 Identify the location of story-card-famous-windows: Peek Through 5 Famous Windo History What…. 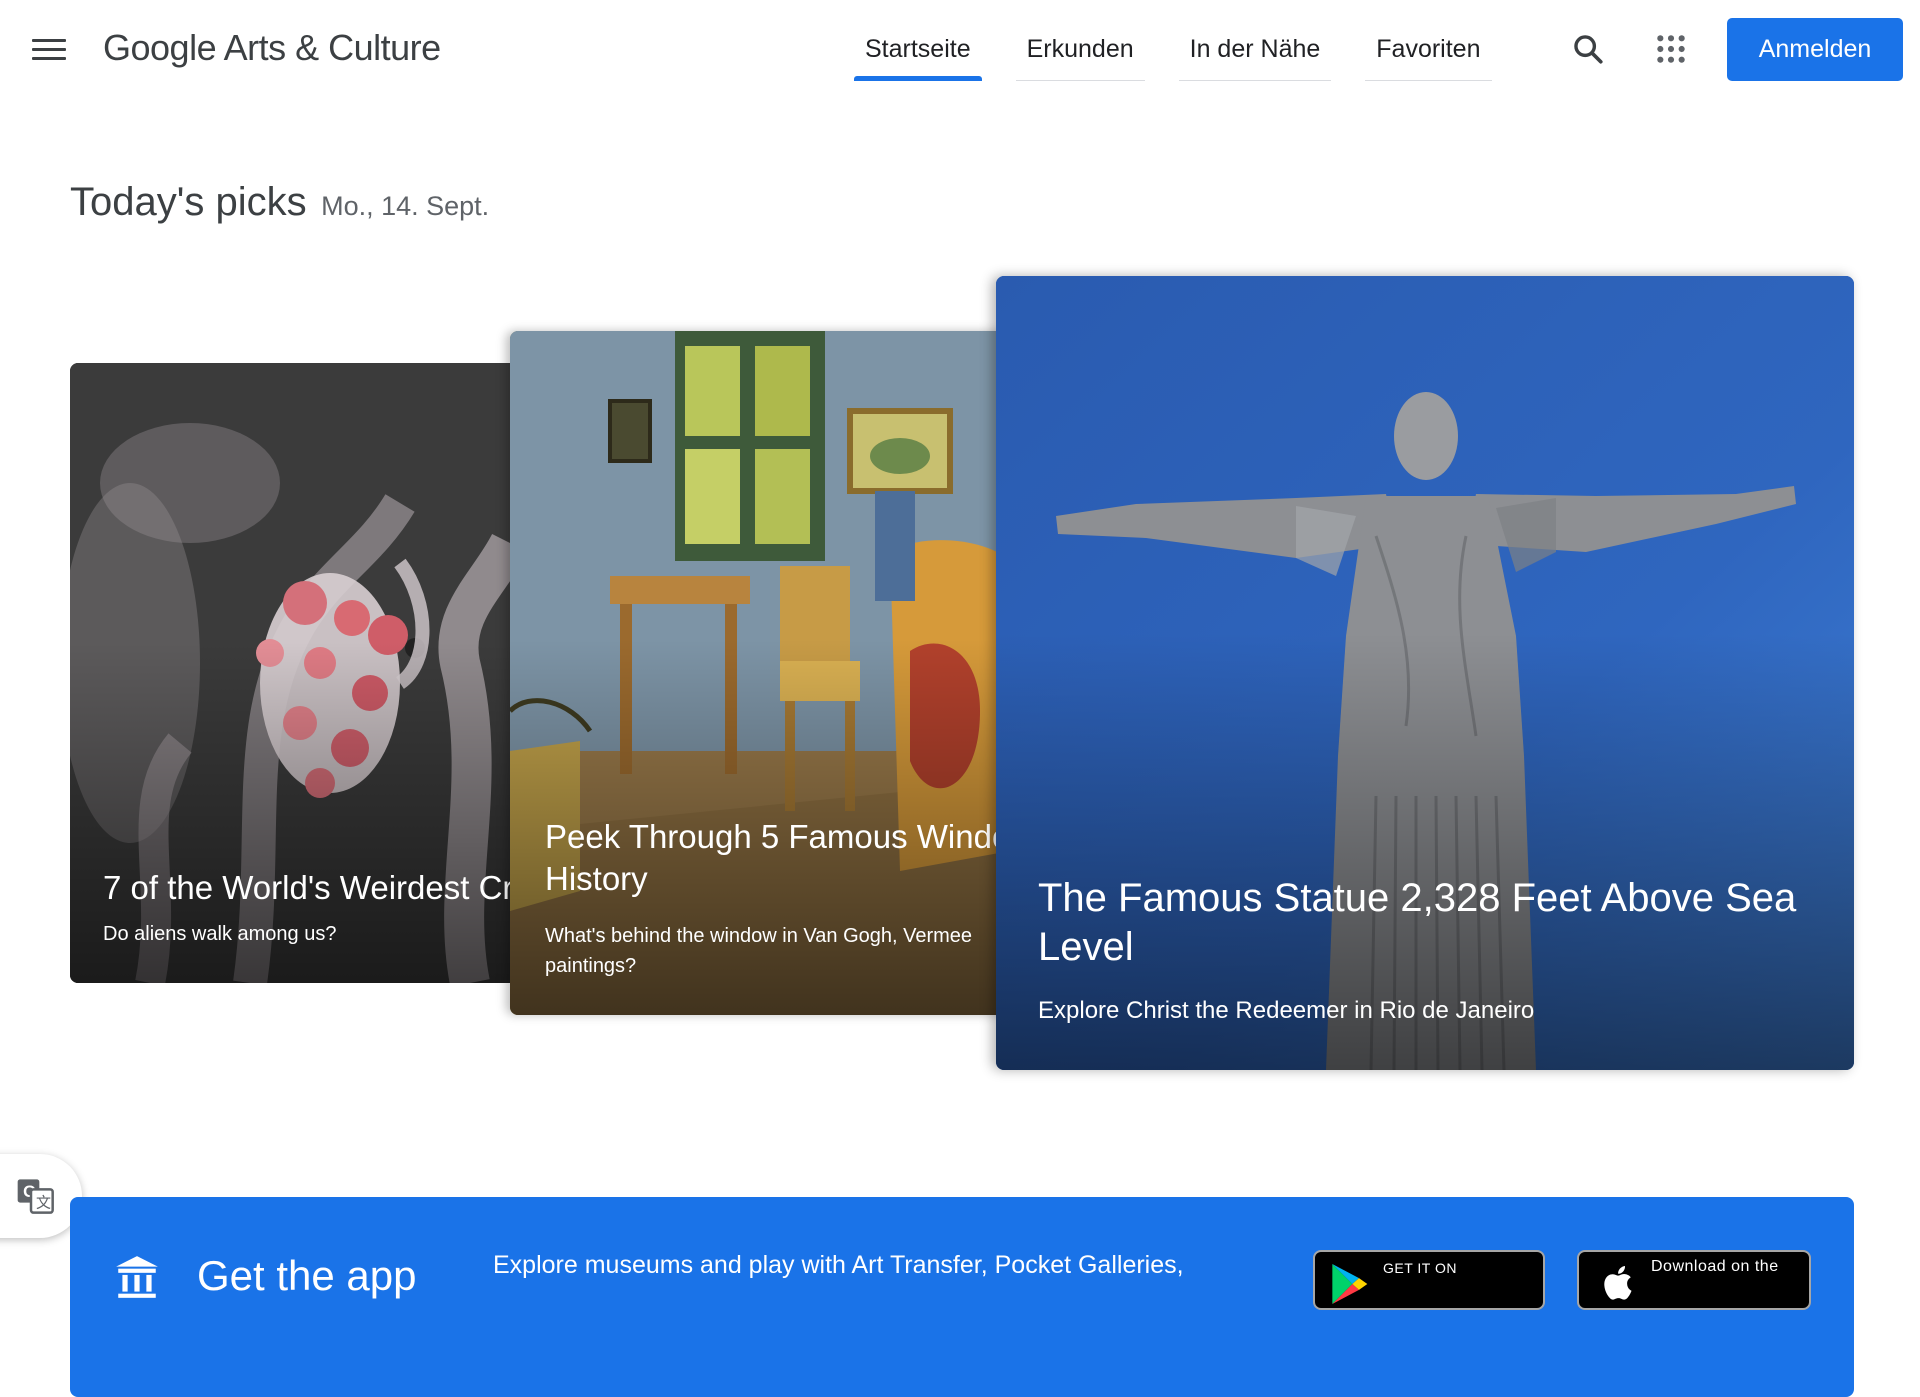
(760, 673).